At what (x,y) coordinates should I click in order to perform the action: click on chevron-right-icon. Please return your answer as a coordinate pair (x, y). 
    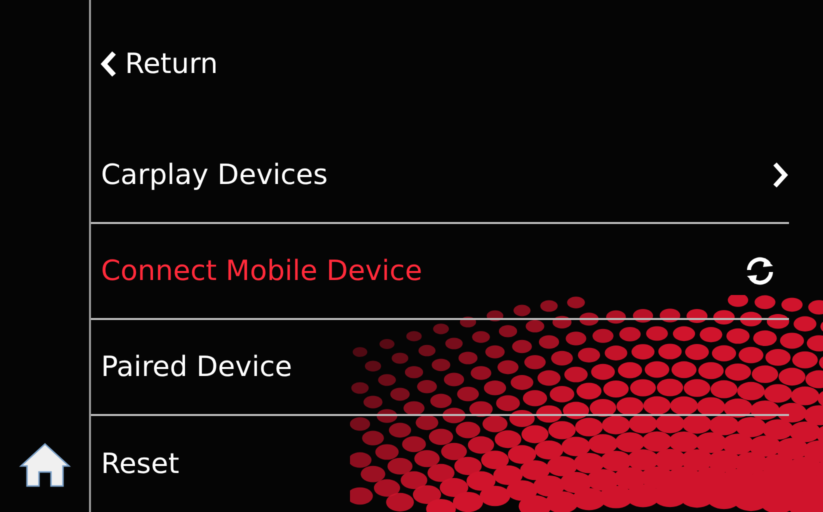
    Looking at the image, I should click on (780, 175).